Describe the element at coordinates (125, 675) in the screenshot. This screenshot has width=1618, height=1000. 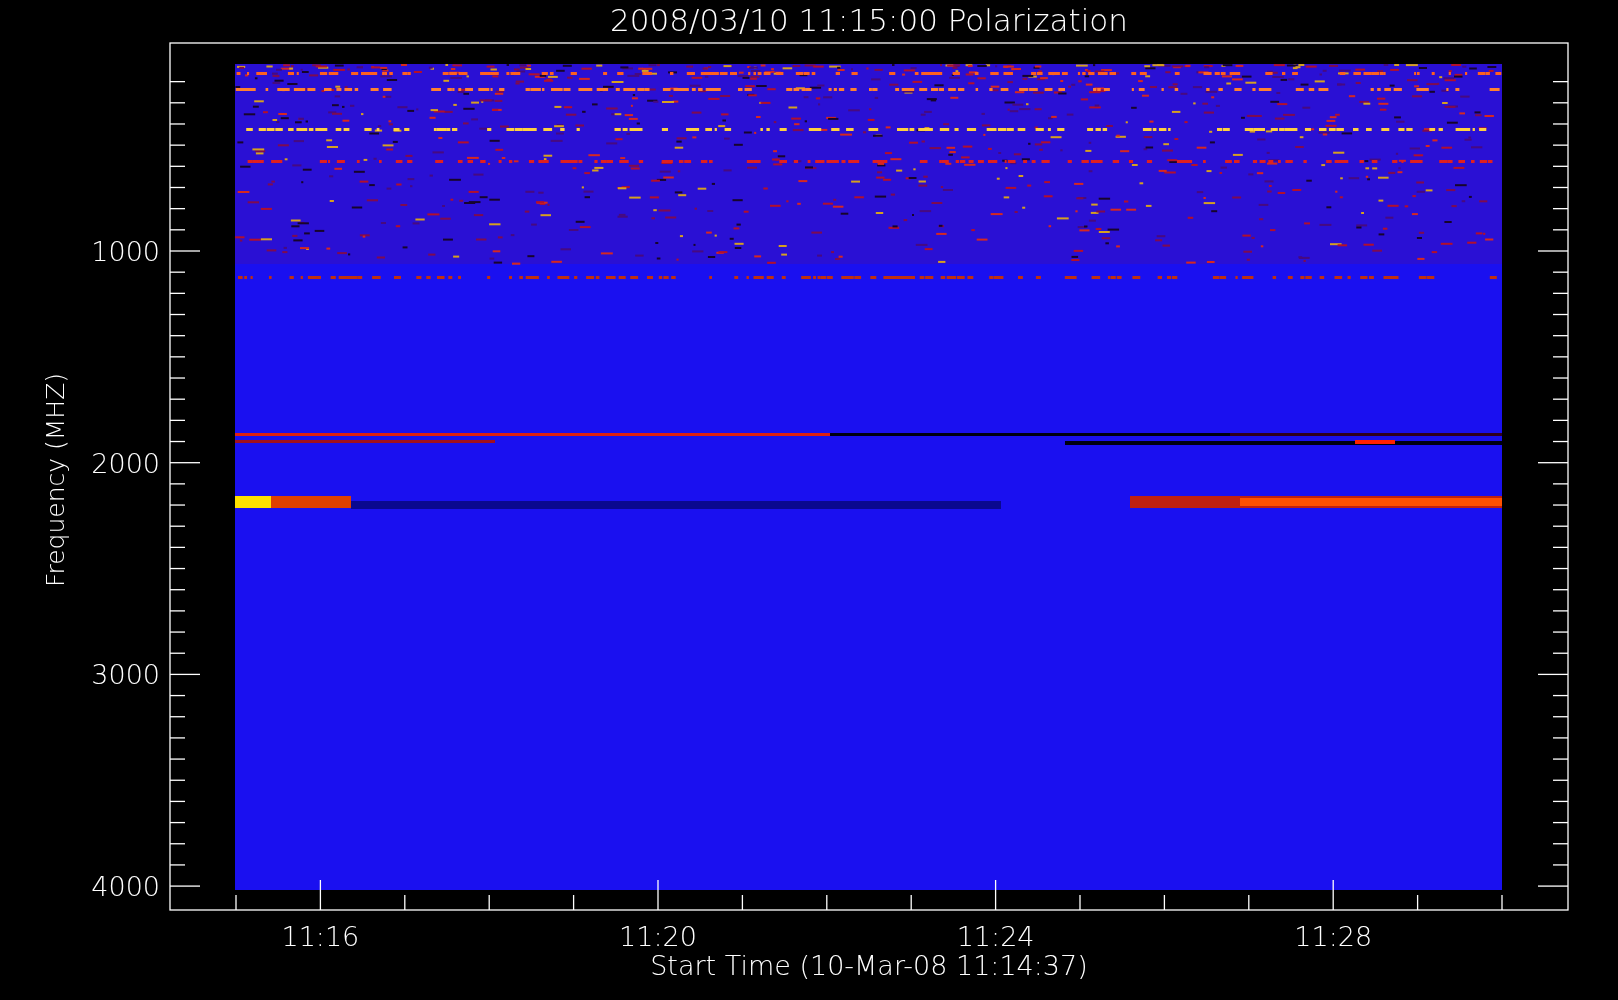
I see `y-tick-label: 3000` at that location.